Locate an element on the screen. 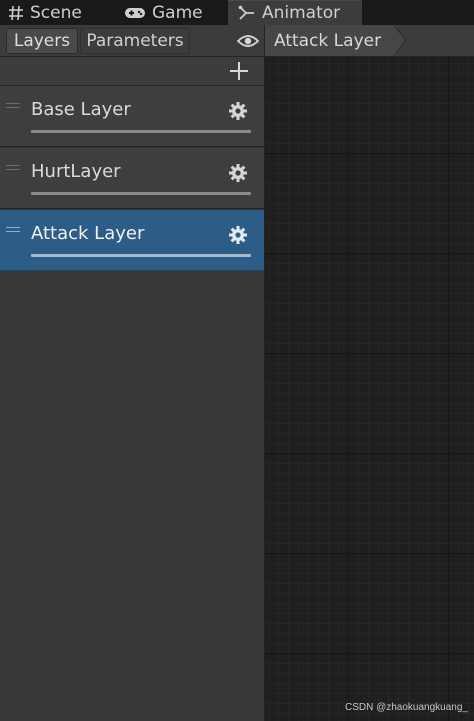 This screenshot has width=474, height=721. tab-layers-label: Layers is located at coordinates (42, 41).